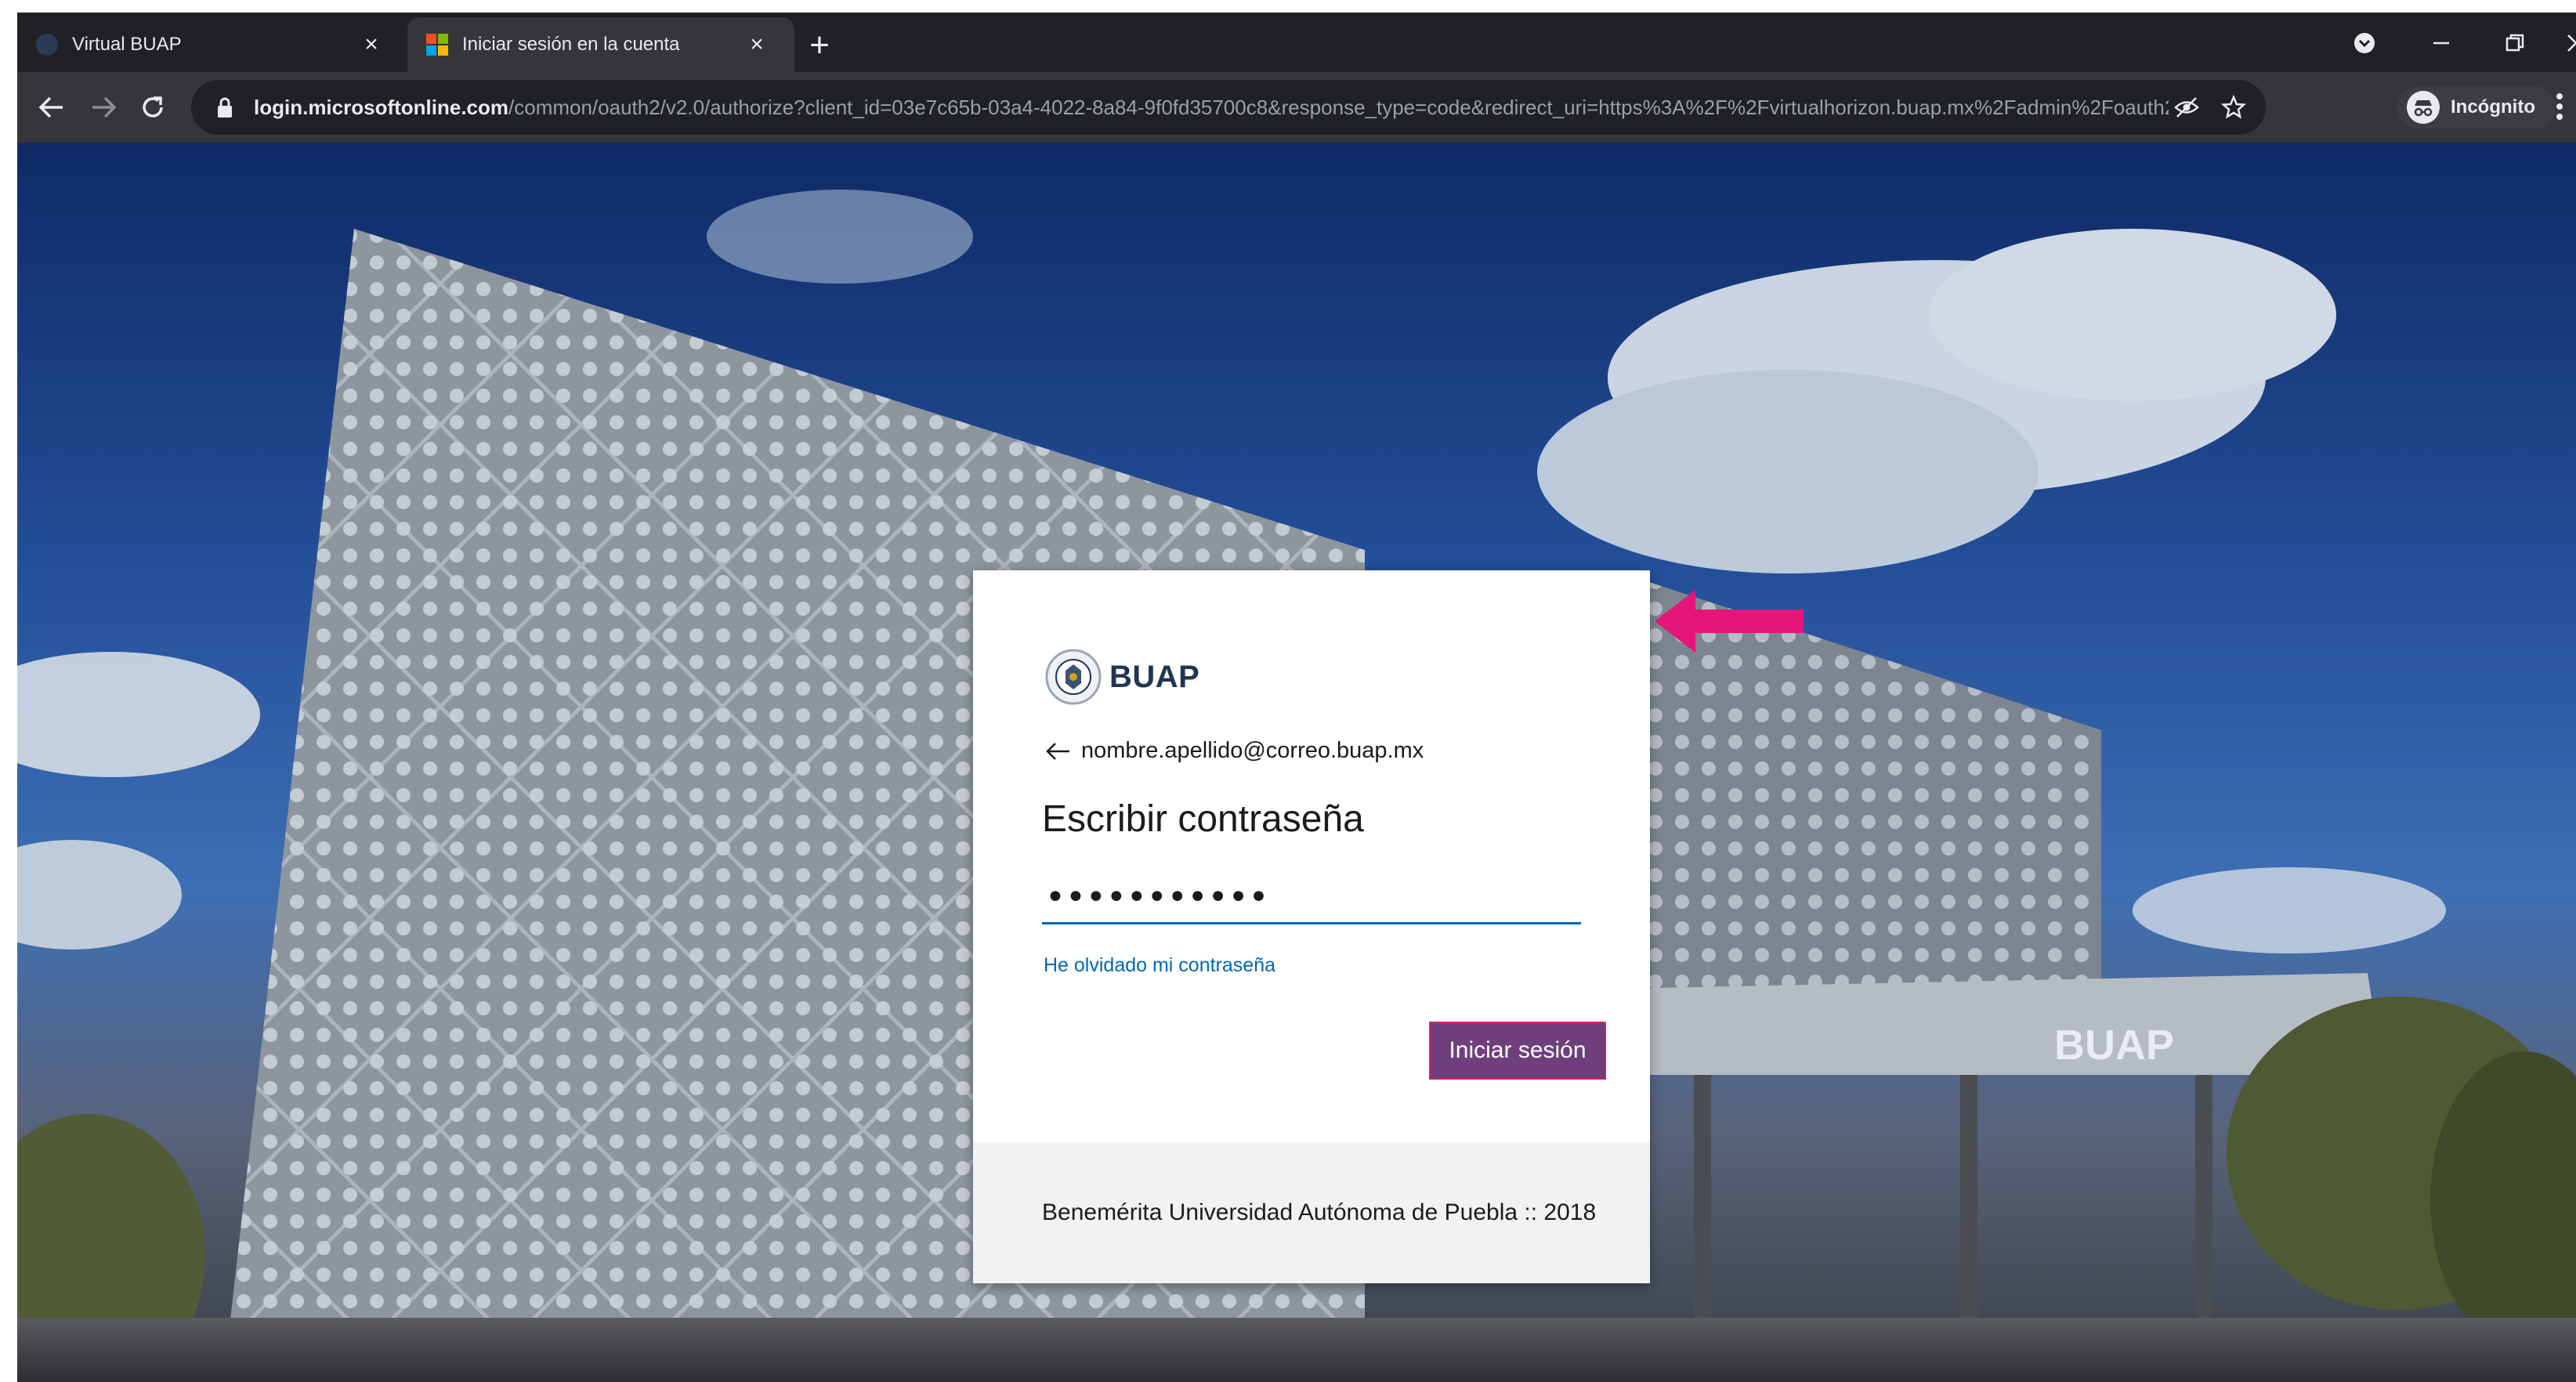  Describe the element at coordinates (437, 45) in the screenshot. I see `microsoft-logo-icon` at that location.